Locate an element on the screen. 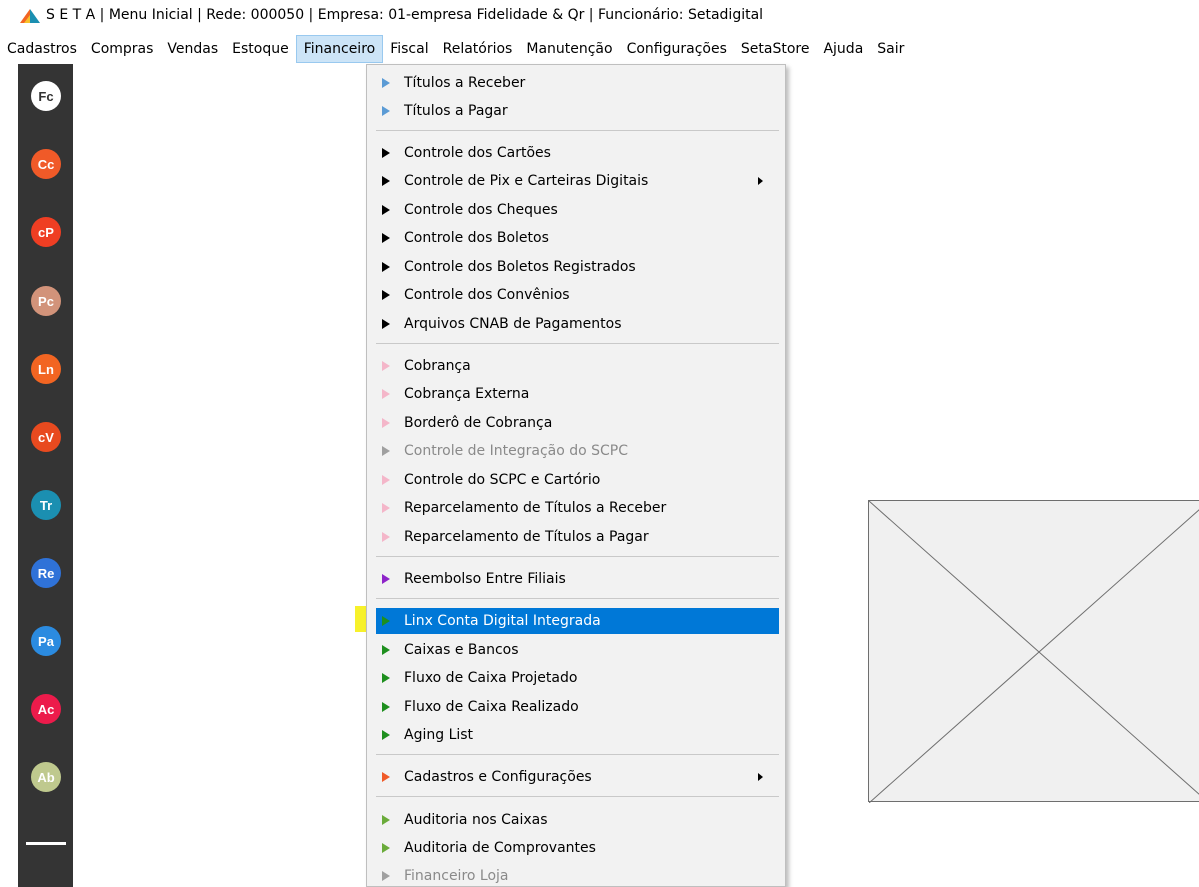 The height and width of the screenshot is (887, 1199). menu-item-reparcelamento-receber: Reparcelamento de Títulos a Receber is located at coordinates (577, 508).